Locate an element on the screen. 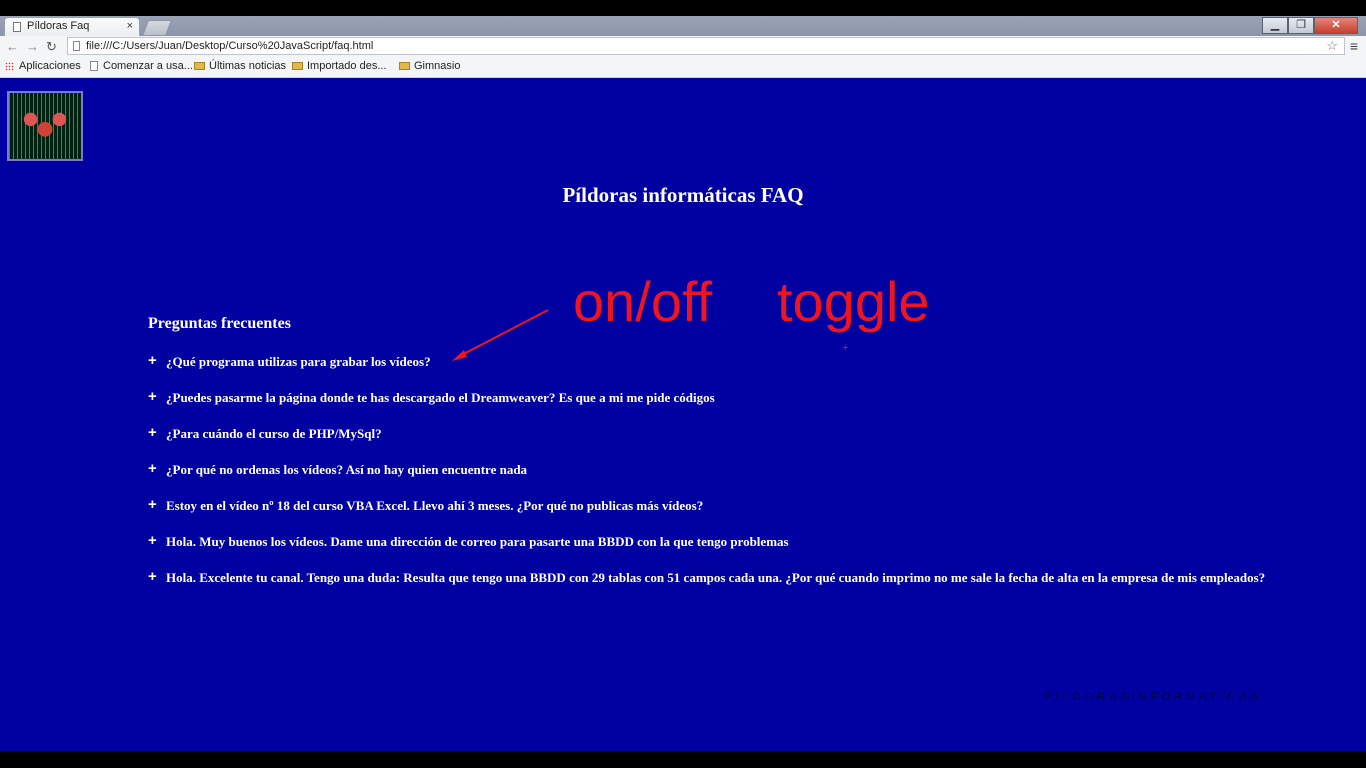 This screenshot has width=1366, height=768. back-icon: ← is located at coordinates (12, 46).